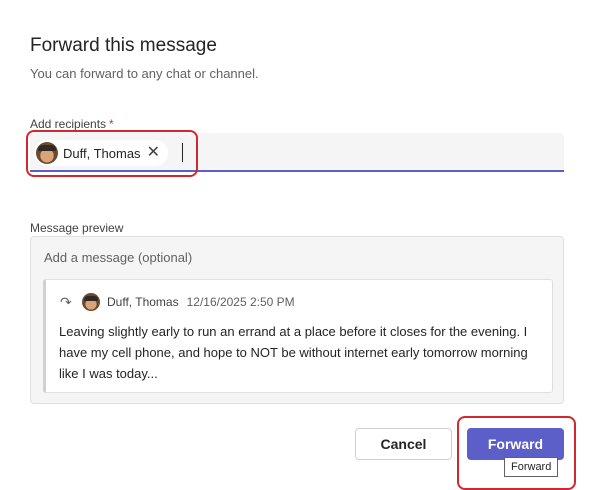 The image size is (597, 490). Describe the element at coordinates (118, 257) in the screenshot. I see `message-input: Add a message (optional)` at that location.